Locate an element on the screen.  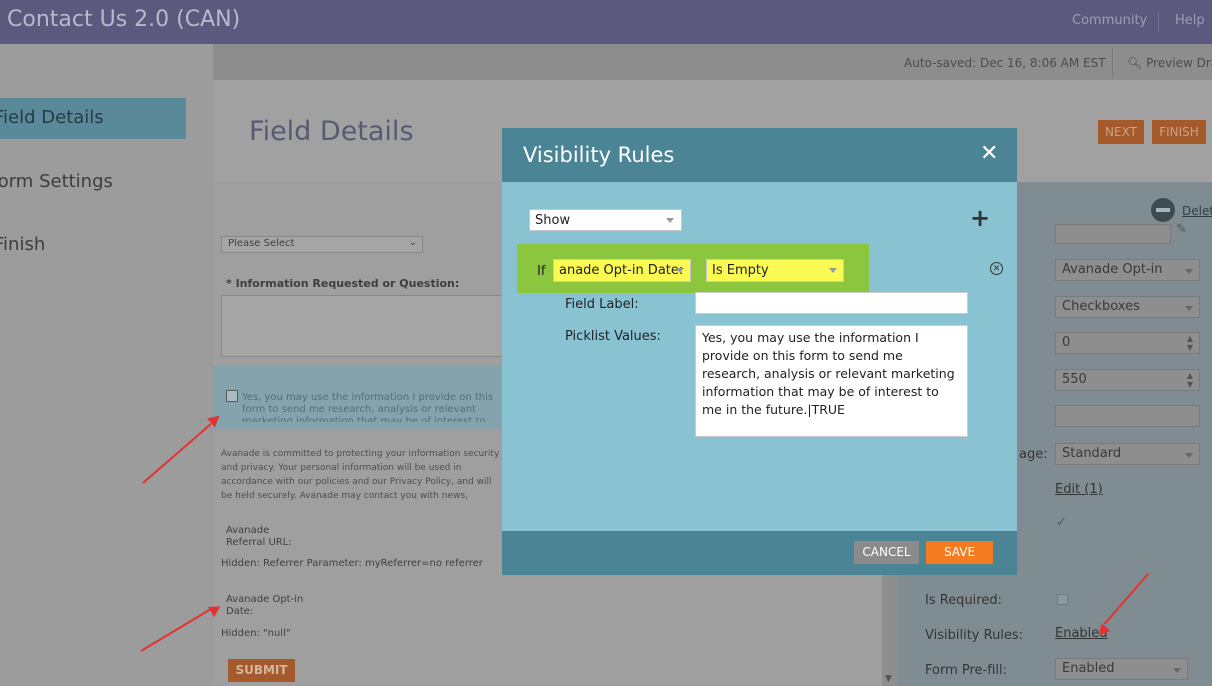
form-prefill-select: Enabled is located at coordinates (1121, 669).